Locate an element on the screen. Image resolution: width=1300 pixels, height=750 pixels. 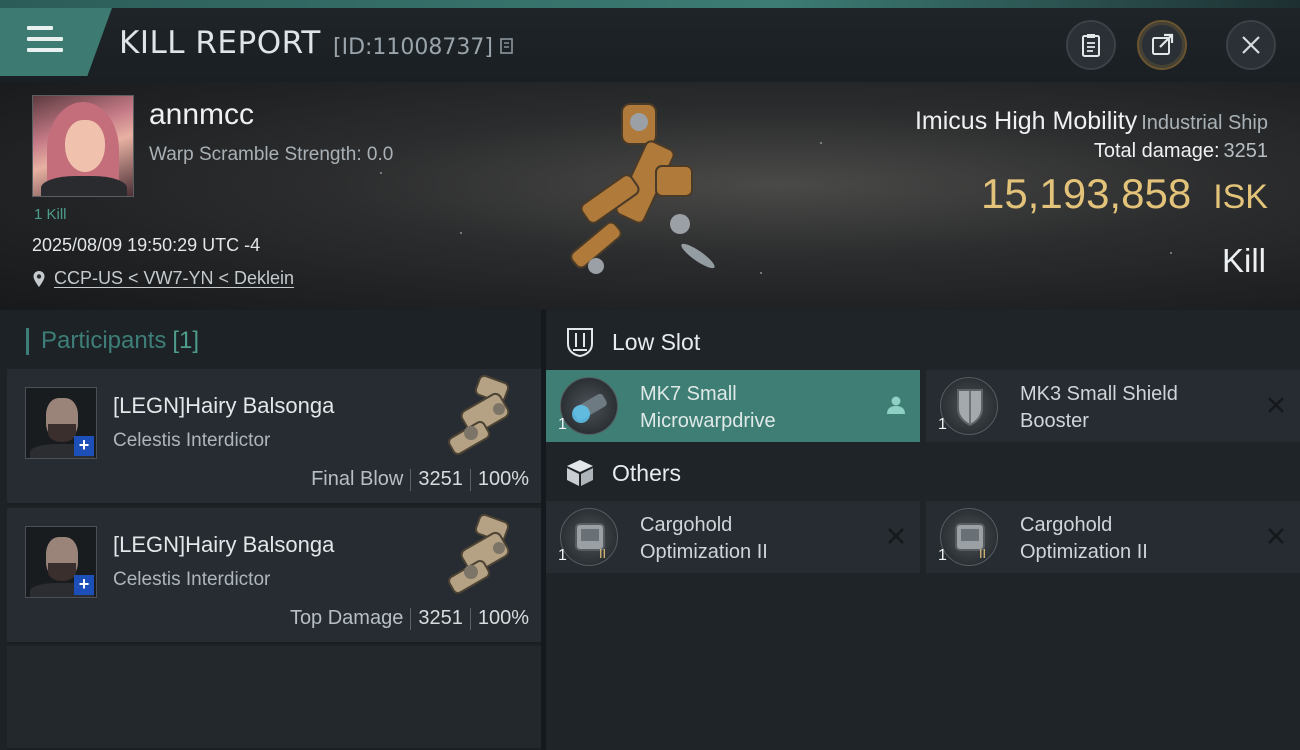
isk-value: 15,193,858 ISK is located at coordinates (1124, 193).